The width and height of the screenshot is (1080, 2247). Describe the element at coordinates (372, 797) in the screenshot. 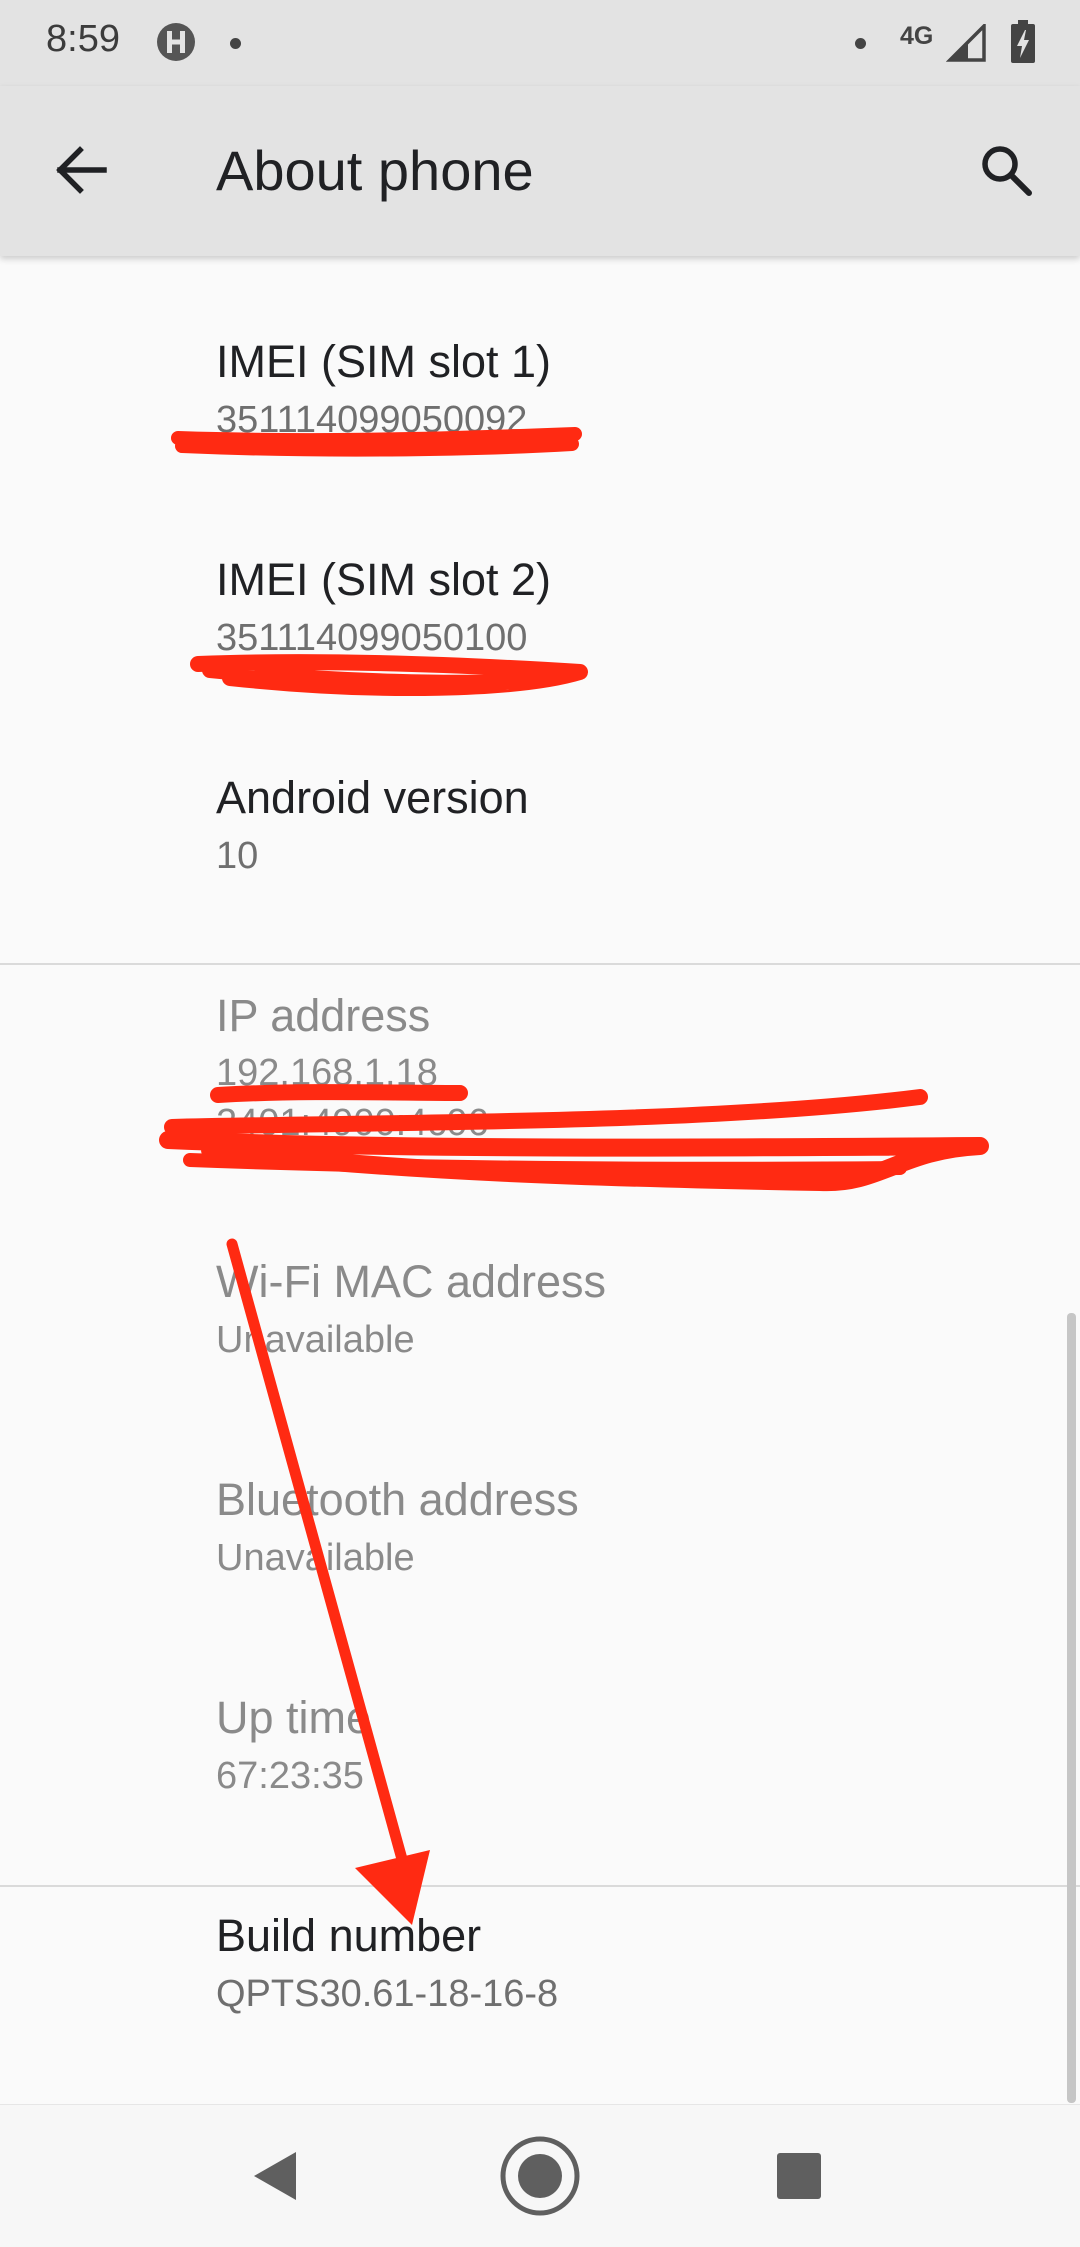

I see `item-title: Android version` at that location.